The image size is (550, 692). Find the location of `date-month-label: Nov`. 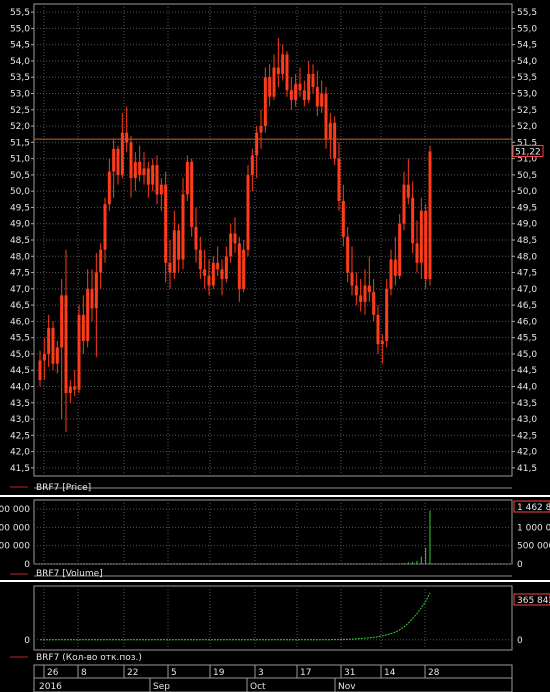

date-month-label: Nov is located at coordinates (347, 687).